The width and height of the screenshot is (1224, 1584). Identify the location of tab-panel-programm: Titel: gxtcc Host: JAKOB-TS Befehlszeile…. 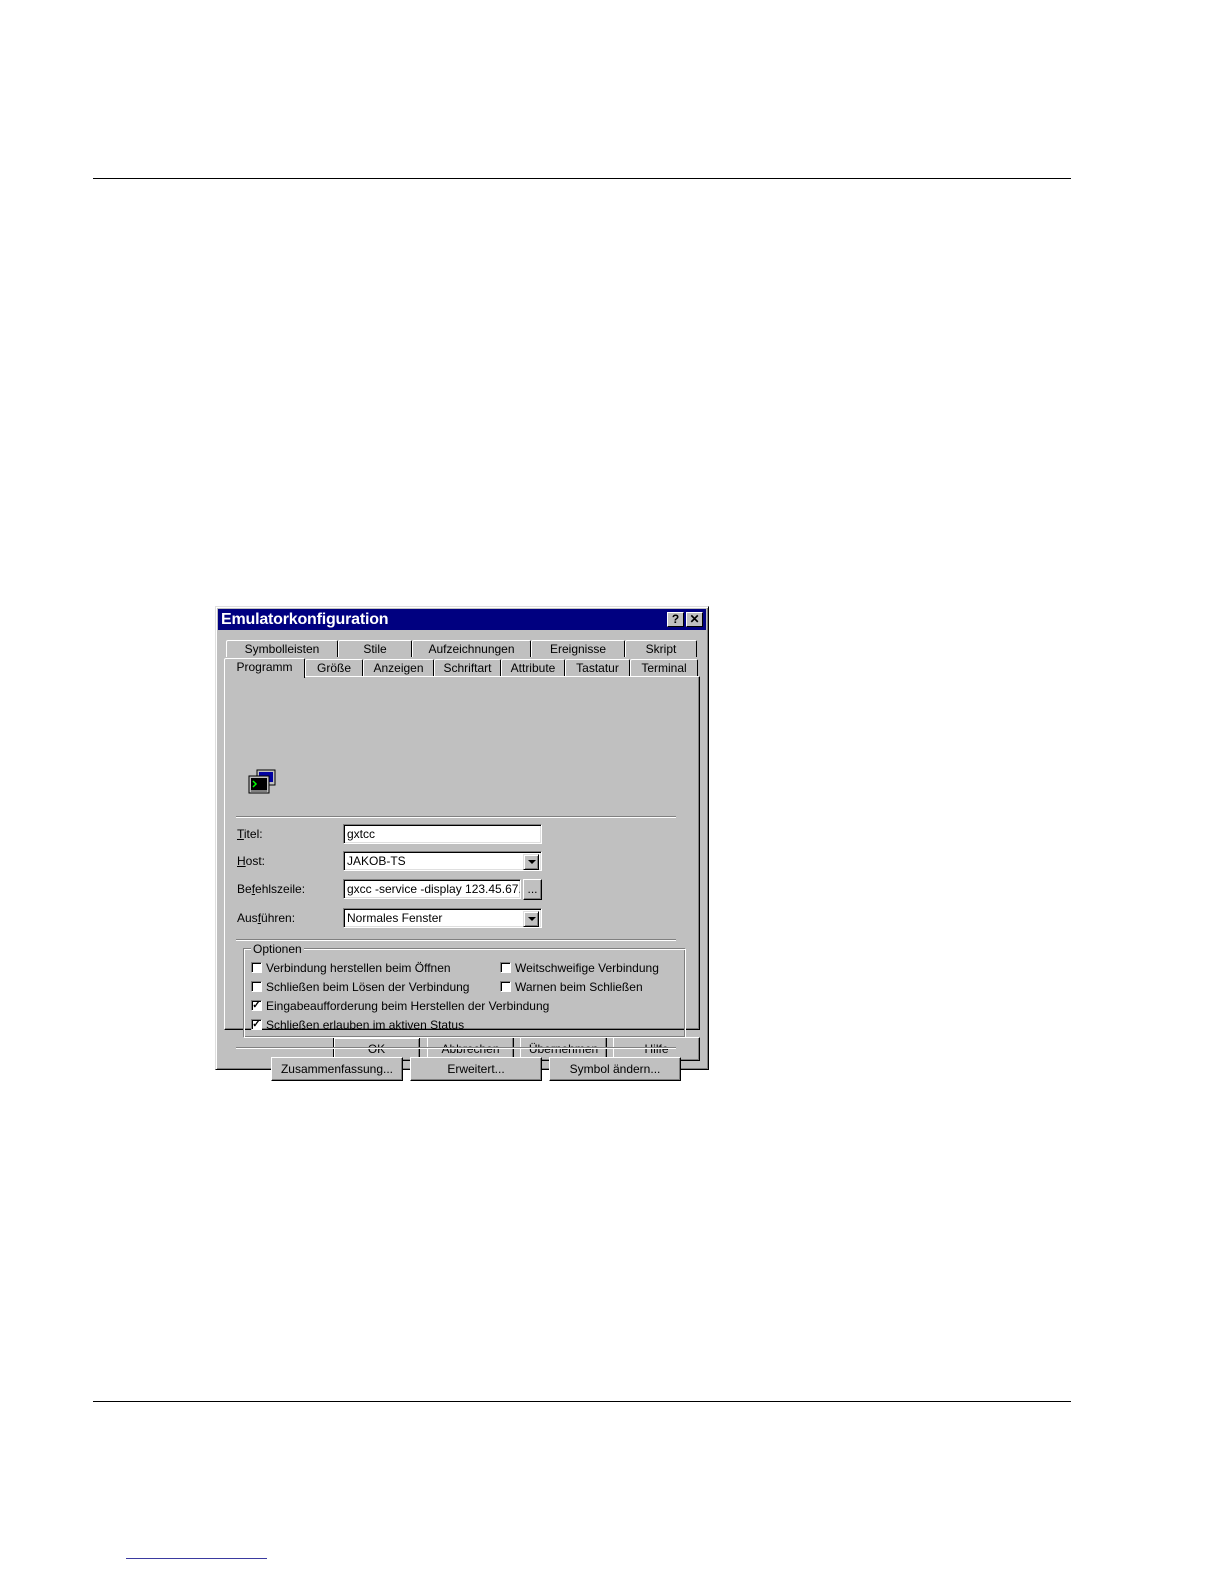
(462, 878).